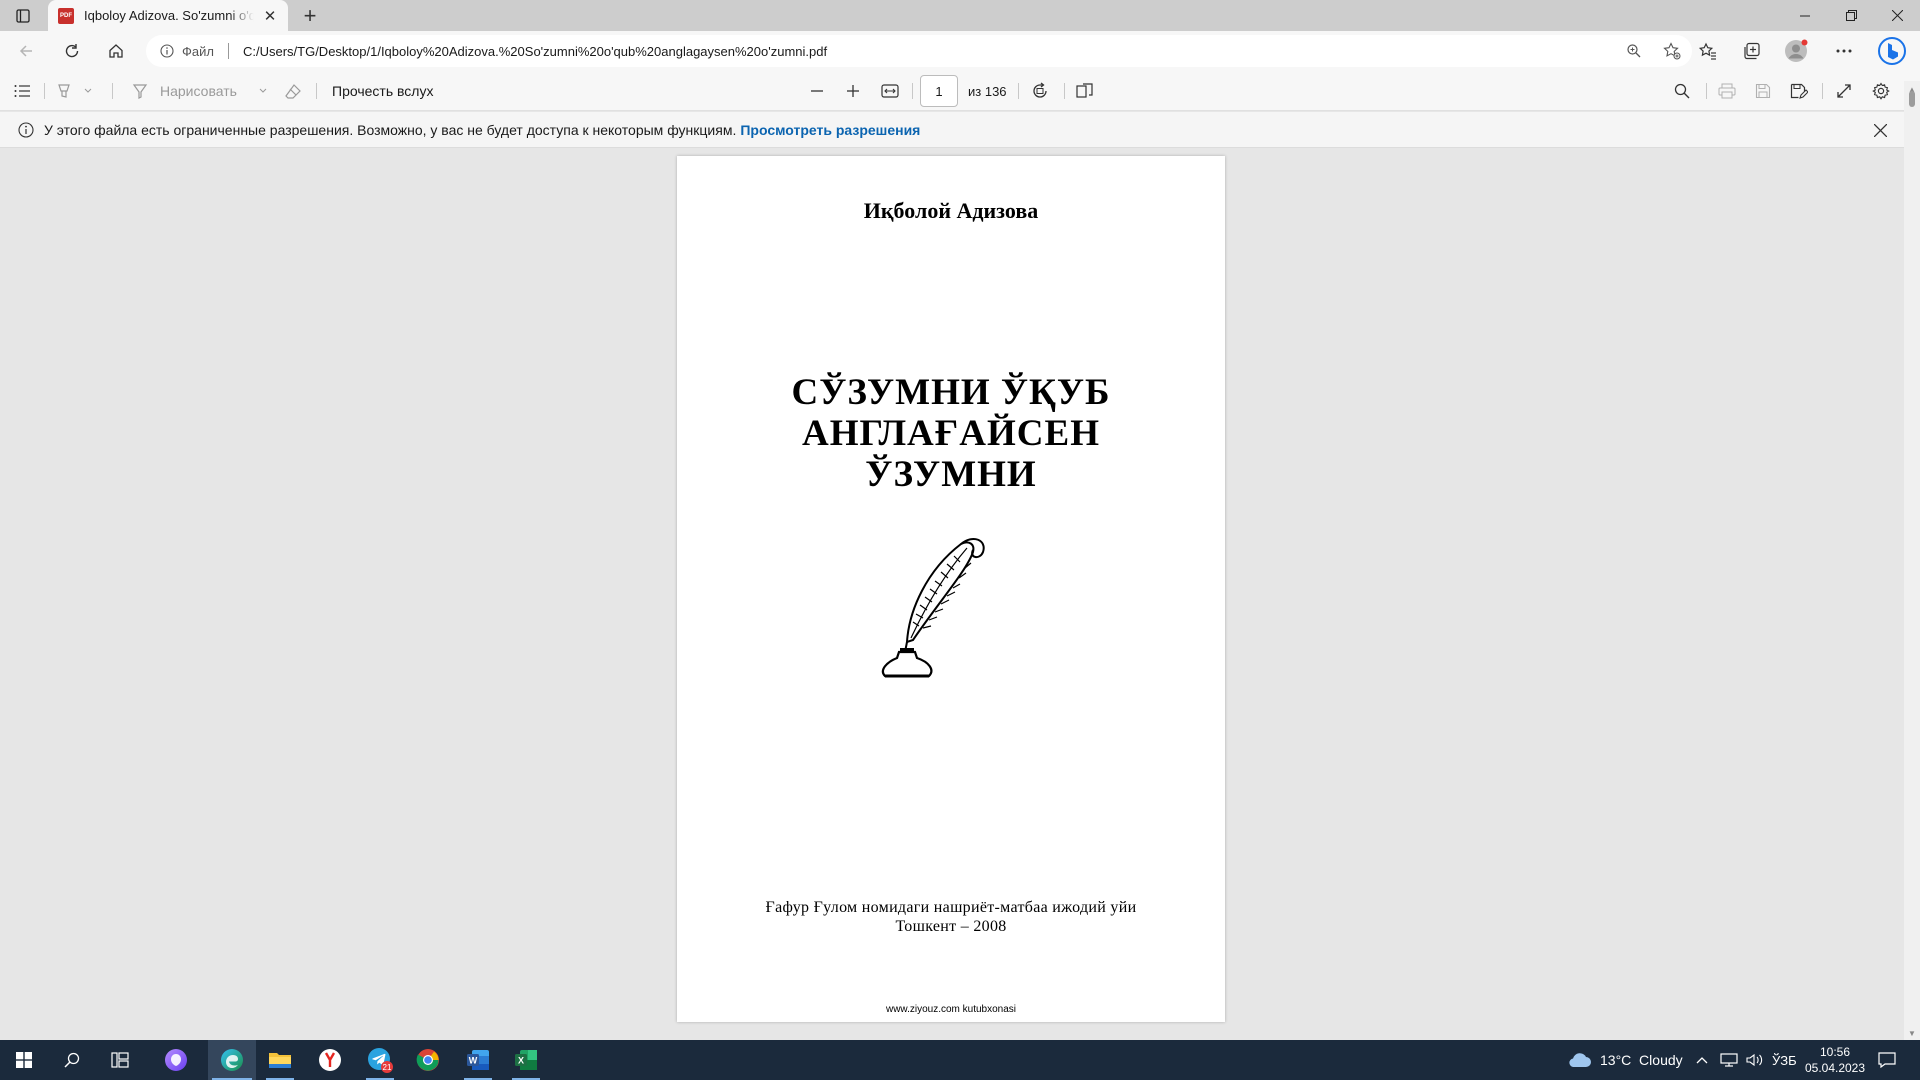  What do you see at coordinates (1844, 51) in the screenshot?
I see `settings-more-button` at bounding box center [1844, 51].